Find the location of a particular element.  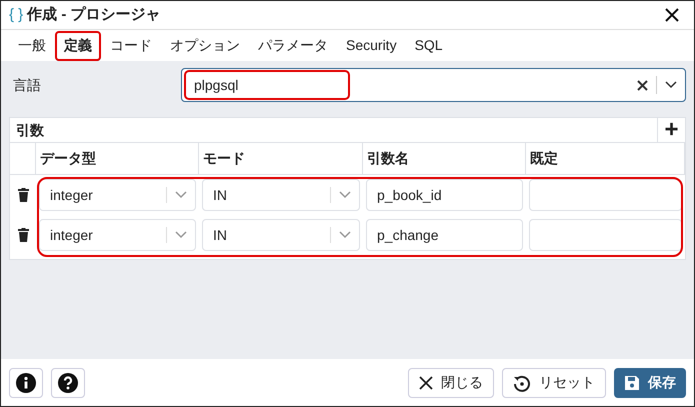

column-header: モード is located at coordinates (281, 158).